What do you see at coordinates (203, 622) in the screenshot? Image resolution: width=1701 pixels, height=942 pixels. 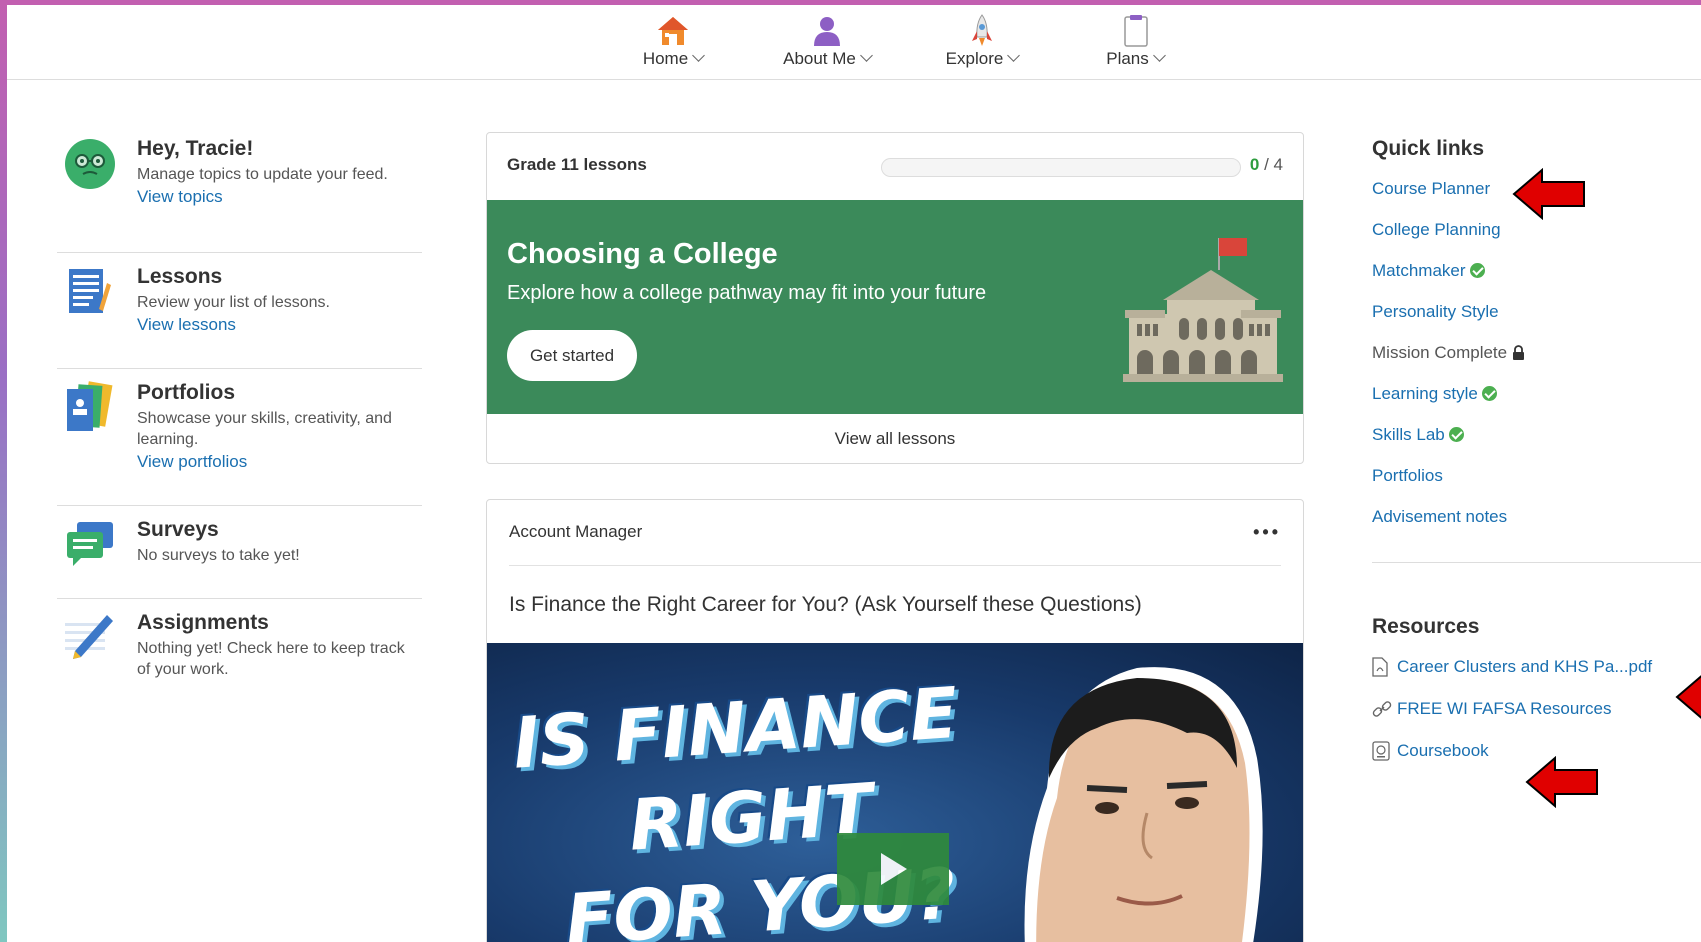 I see `assignments-title: Assignments` at bounding box center [203, 622].